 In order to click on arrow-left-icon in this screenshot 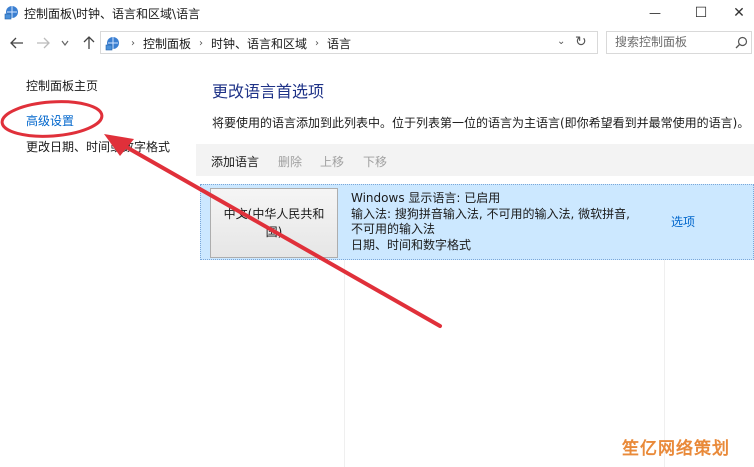, I will do `click(16, 43)`.